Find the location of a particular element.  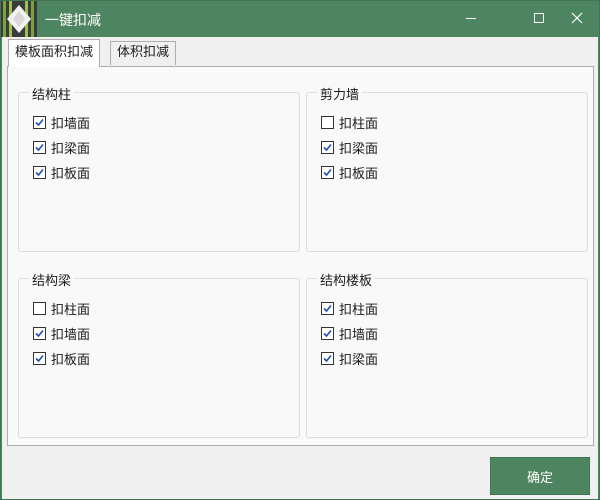

close-icon is located at coordinates (577, 18).